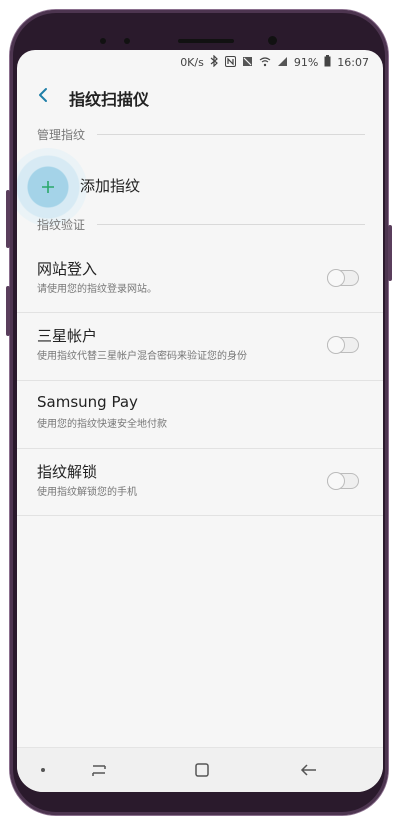  I want to click on fingerprint-unlock-toggle, so click(343, 481).